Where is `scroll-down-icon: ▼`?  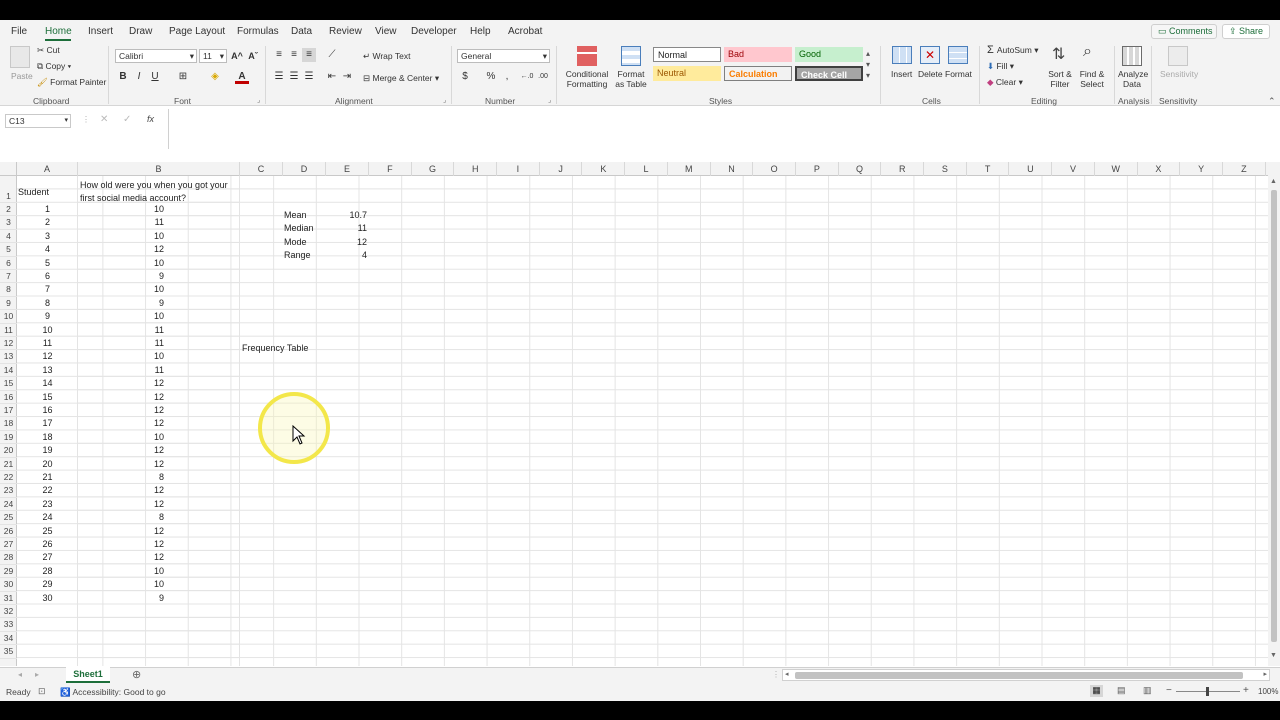
scroll-down-icon: ▼ is located at coordinates (1273, 655).